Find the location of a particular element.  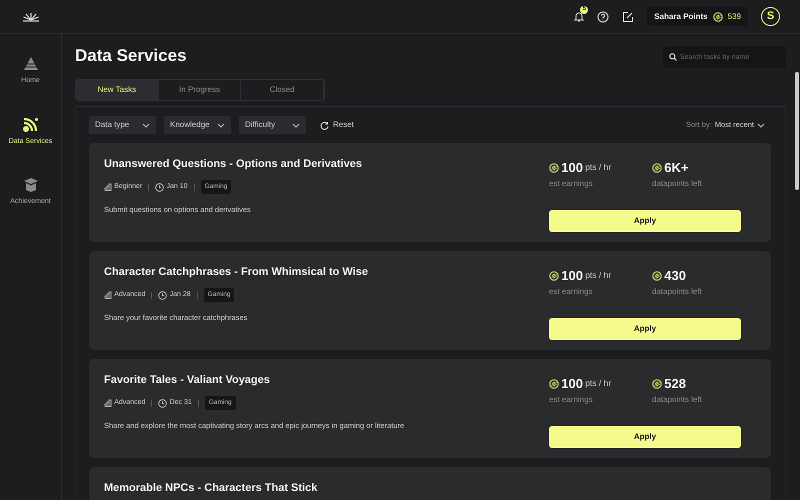

page-title: Data Services is located at coordinates (131, 56).